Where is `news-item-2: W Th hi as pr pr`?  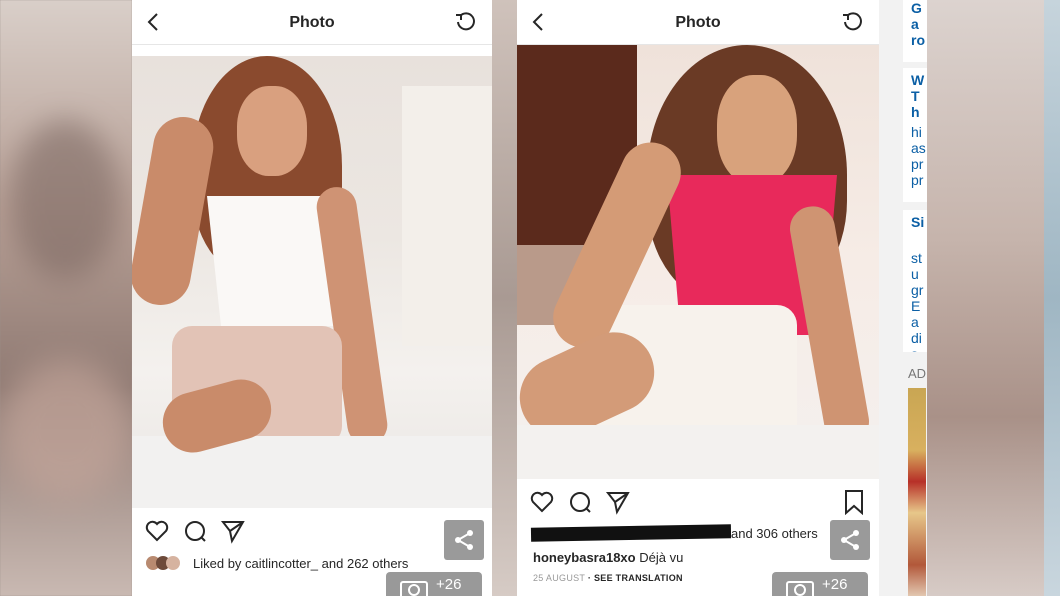
news-item-2: W Th hi as pr pr is located at coordinates (915, 135).